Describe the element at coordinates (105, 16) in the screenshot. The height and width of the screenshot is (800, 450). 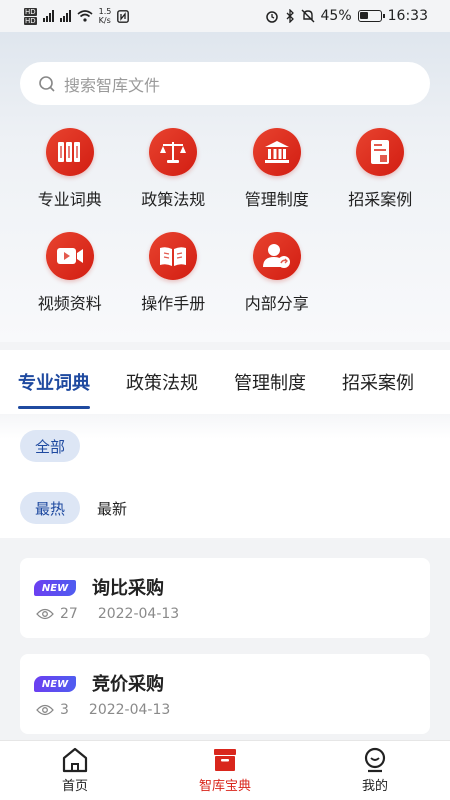
I see `net-speed: 1.5 K/s` at that location.